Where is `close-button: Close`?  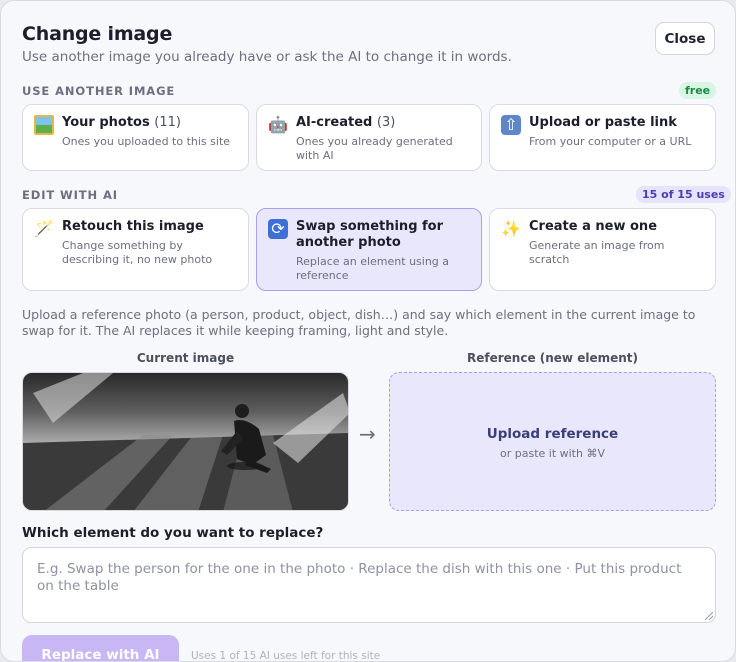 close-button: Close is located at coordinates (685, 38).